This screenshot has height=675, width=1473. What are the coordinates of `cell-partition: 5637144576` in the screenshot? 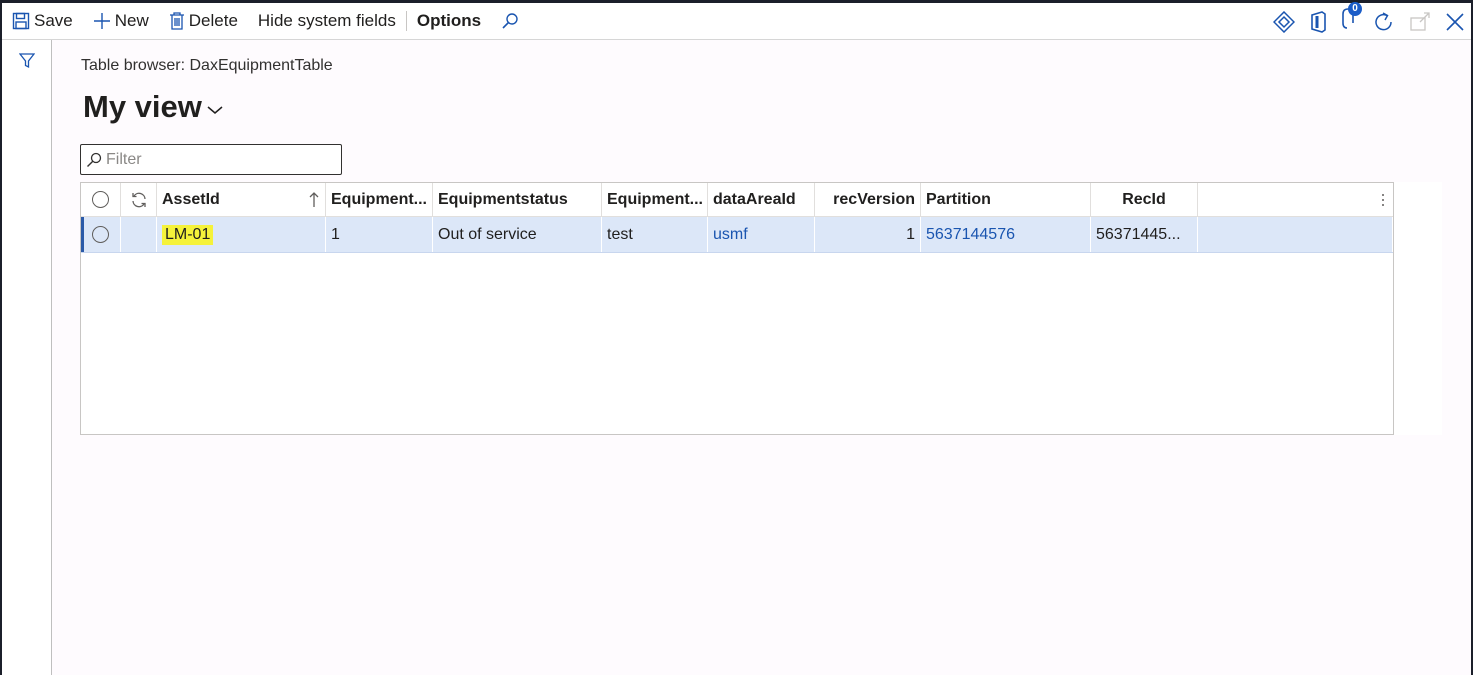 It's located at (1006, 234).